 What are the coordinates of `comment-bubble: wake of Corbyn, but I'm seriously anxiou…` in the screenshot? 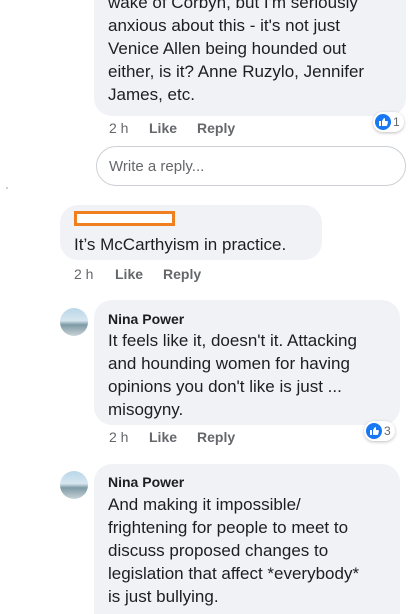 It's located at (250, 58).